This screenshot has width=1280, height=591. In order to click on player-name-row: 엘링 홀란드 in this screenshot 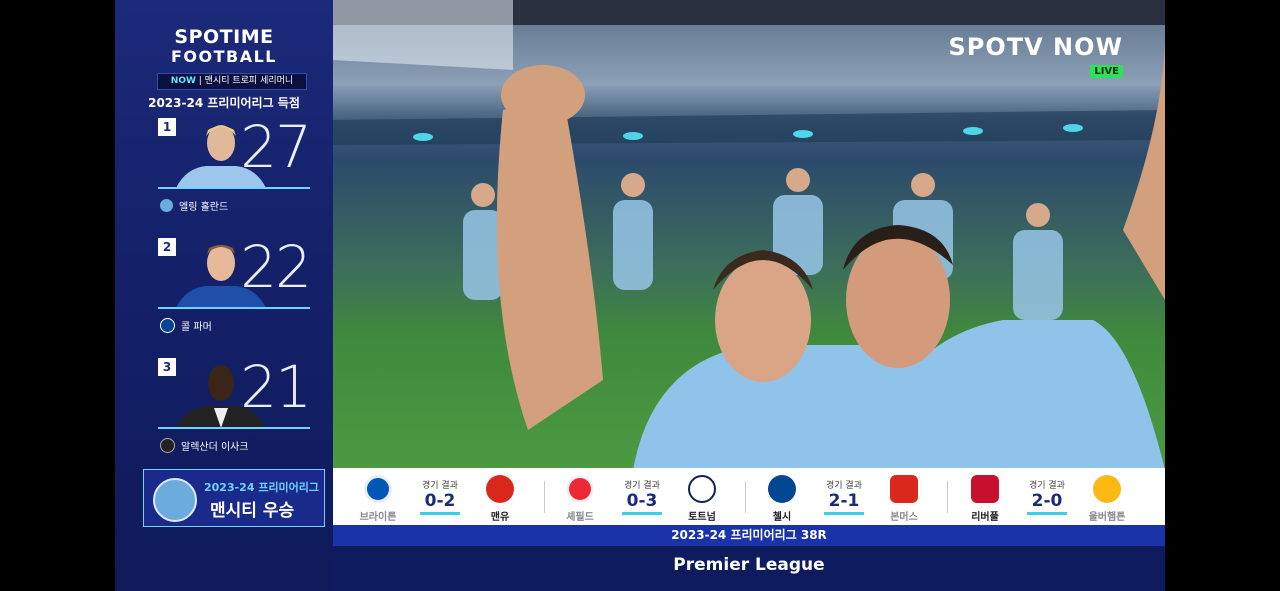, I will do `click(194, 205)`.